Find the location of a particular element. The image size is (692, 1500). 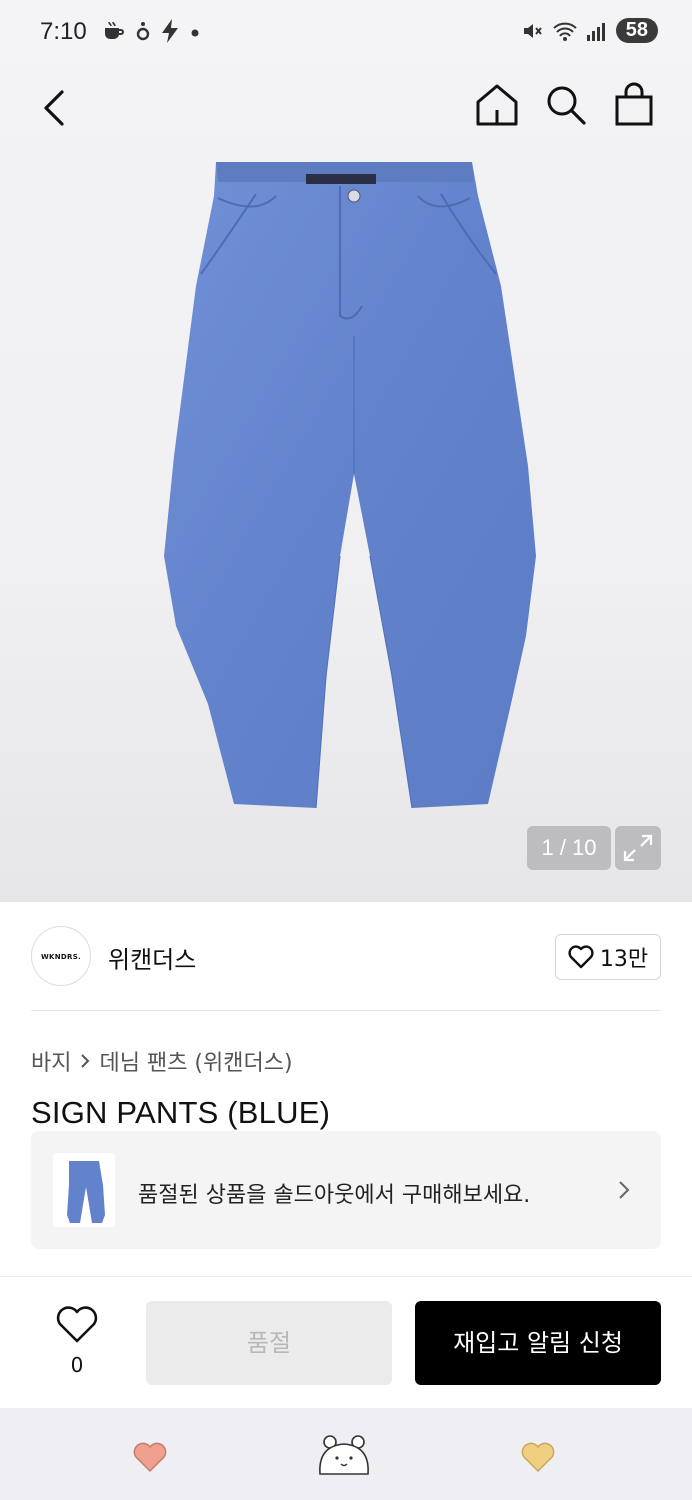

breadcrumb: 바지 데님 팬츠 (위캔더스) is located at coordinates (162, 1061).